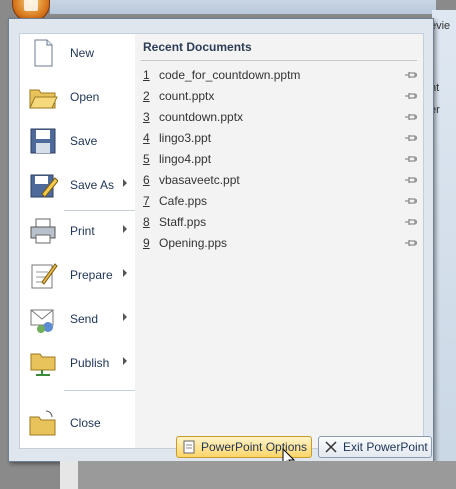  Describe the element at coordinates (43, 53) in the screenshot. I see `new-document-icon` at that location.